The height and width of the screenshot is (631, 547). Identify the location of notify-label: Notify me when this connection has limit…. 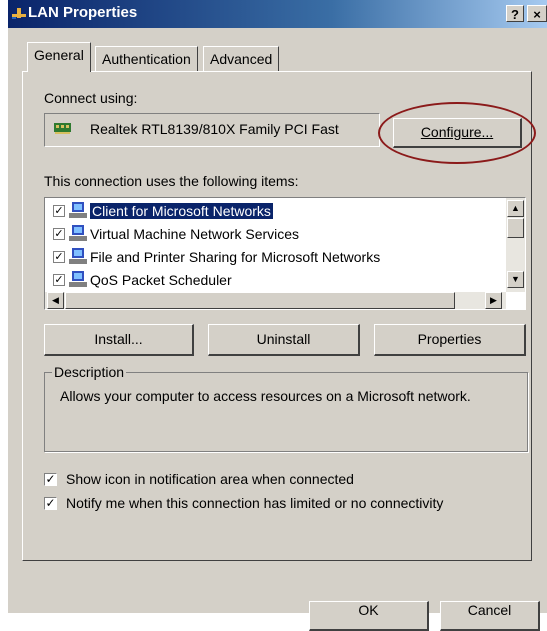
(255, 503).